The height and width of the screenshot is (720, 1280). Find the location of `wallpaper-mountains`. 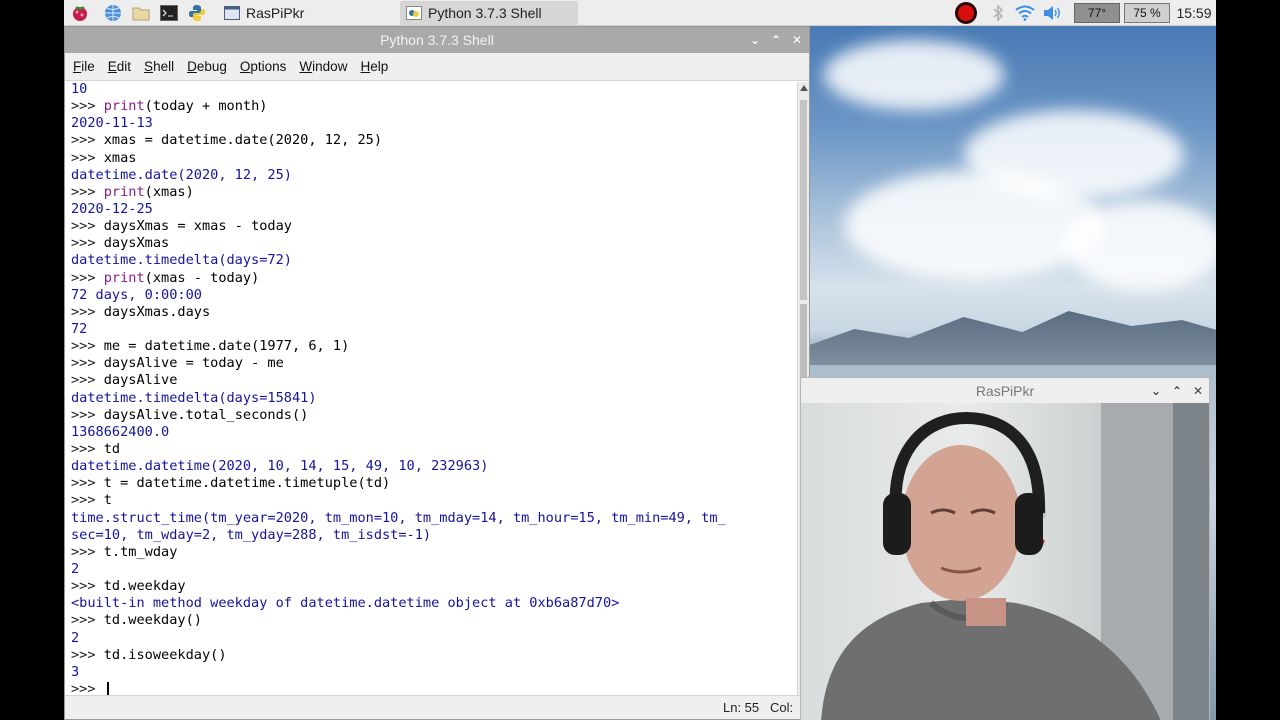

wallpaper-mountains is located at coordinates (1010, 338).